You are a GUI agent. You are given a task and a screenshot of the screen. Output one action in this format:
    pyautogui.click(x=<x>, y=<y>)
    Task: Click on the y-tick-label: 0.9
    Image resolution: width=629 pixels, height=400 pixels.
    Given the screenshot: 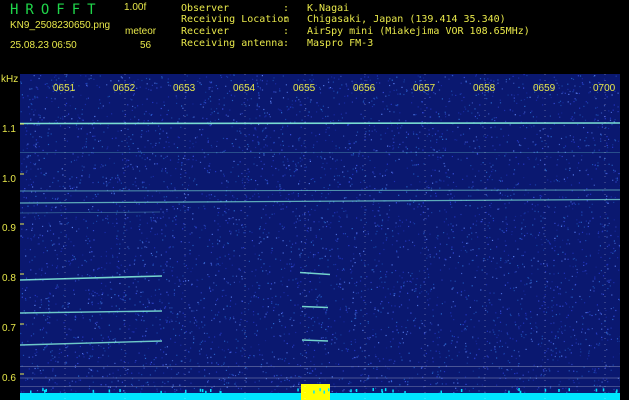 What is the action you would take?
    pyautogui.click(x=9, y=228)
    